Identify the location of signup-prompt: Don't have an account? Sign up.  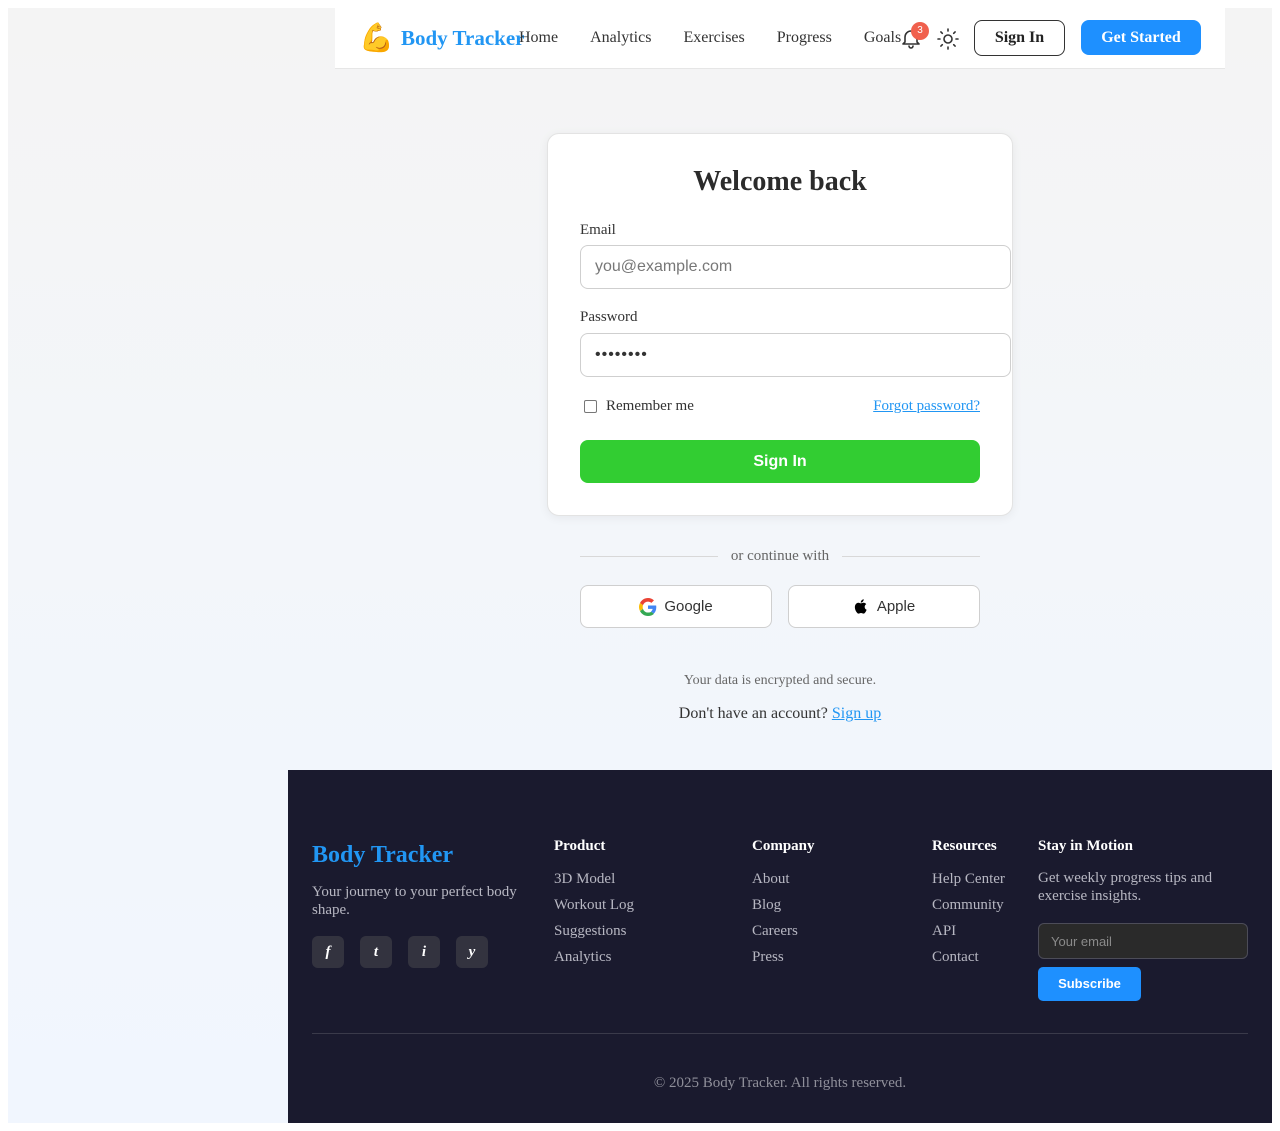
(780, 714).